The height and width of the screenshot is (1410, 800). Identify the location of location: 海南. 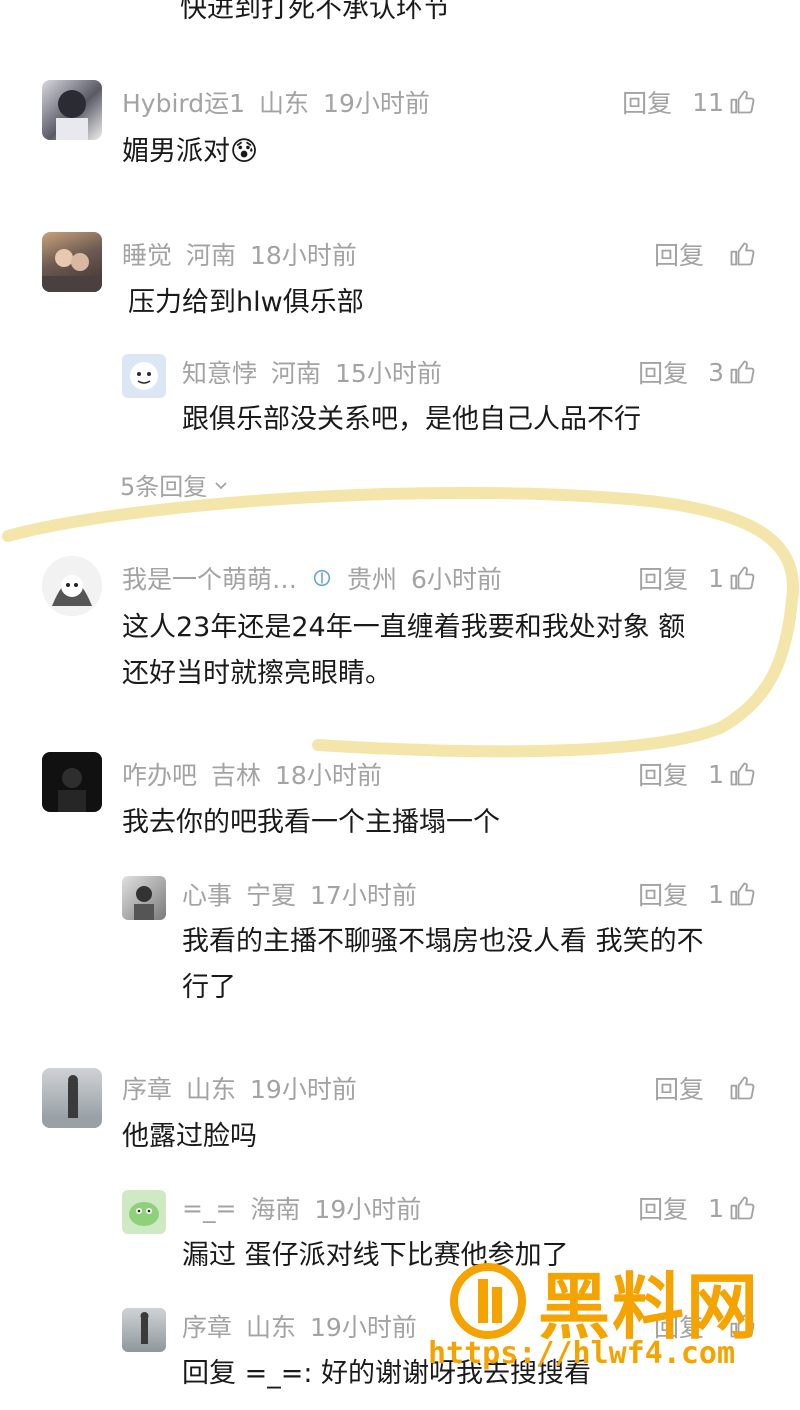
(275, 1209).